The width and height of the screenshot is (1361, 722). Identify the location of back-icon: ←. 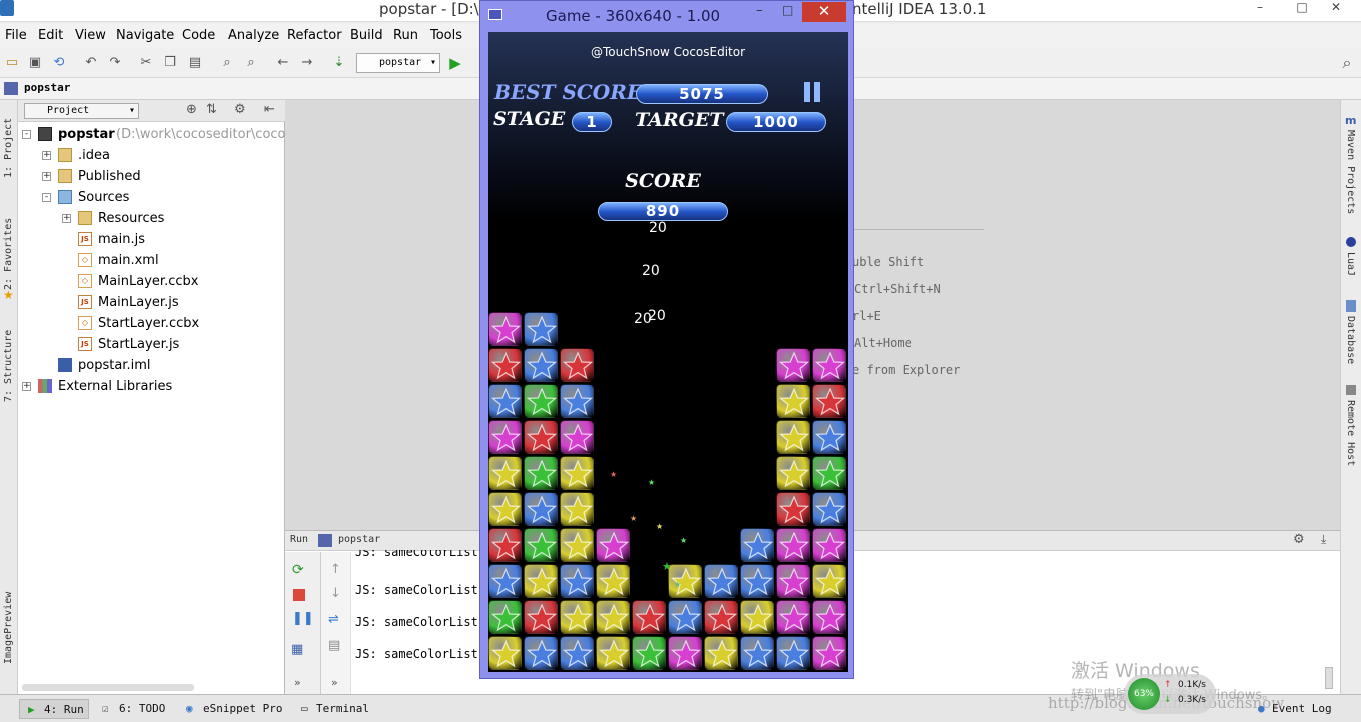
(283, 63).